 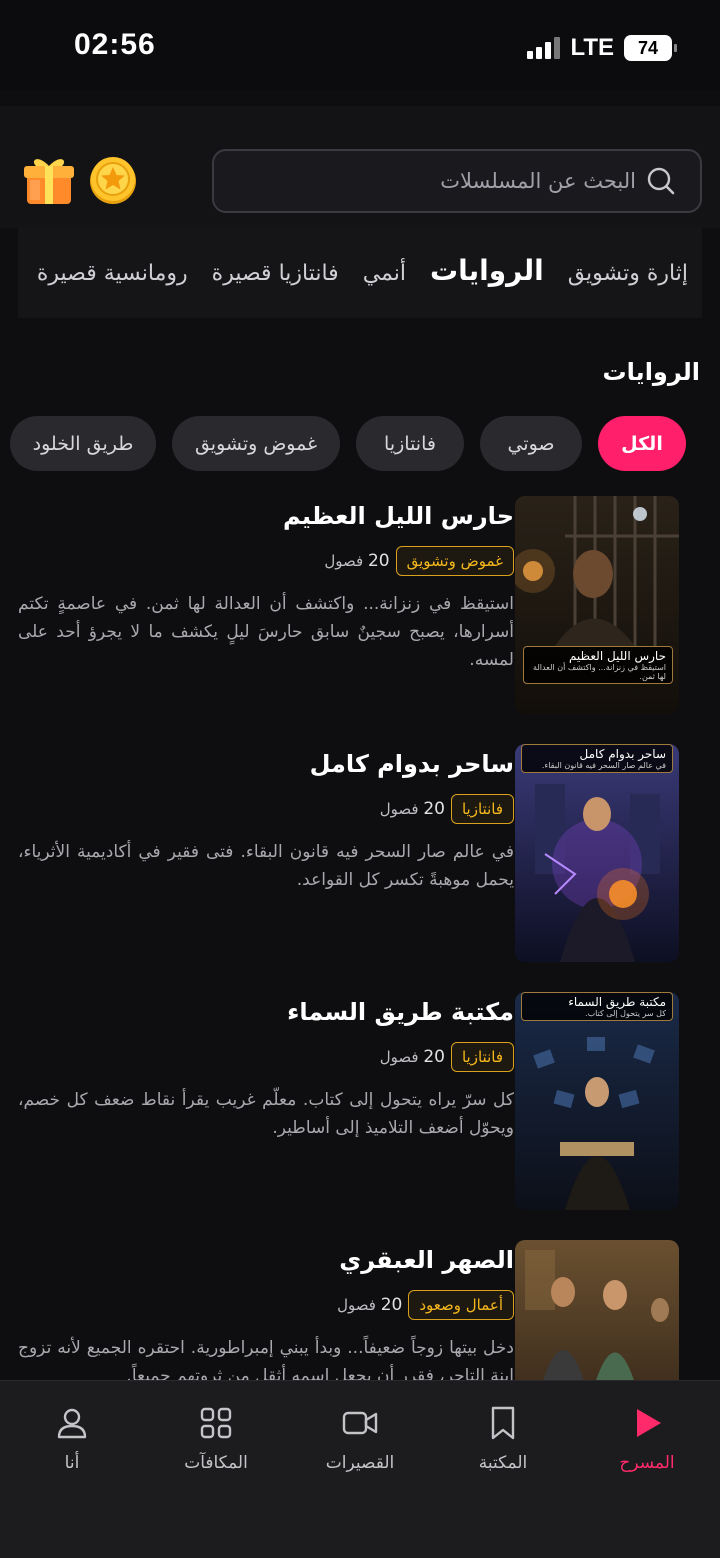 I want to click on chip-audio: صوتي, so click(x=531, y=443).